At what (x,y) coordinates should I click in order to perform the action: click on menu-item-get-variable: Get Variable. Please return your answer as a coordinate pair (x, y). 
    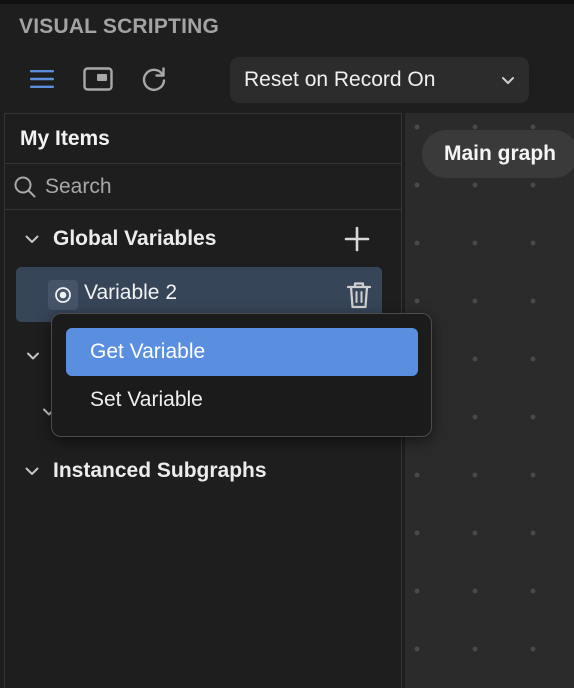
    Looking at the image, I should click on (242, 352).